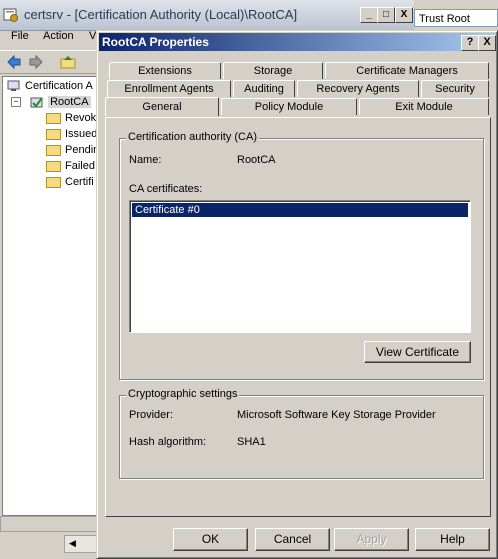 The width and height of the screenshot is (498, 559). I want to click on tree-label: Certifi, so click(79, 182).